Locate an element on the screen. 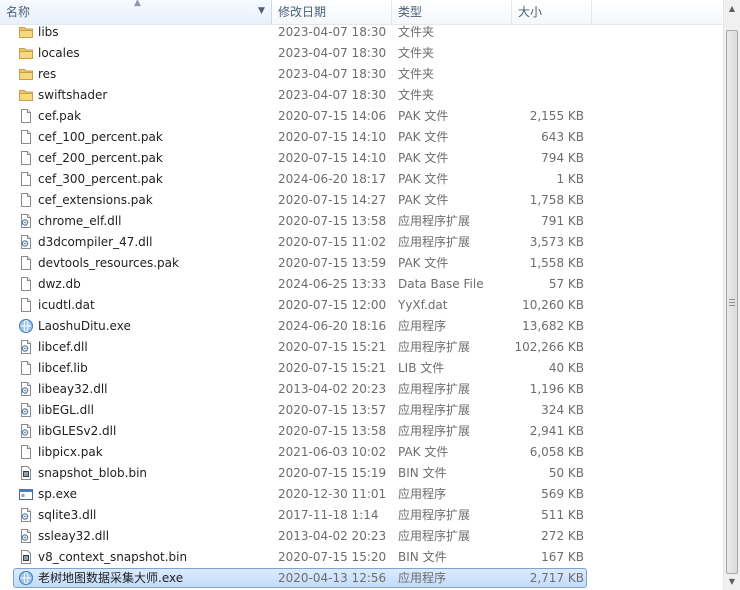  exe-window-icon is located at coordinates (26, 494).